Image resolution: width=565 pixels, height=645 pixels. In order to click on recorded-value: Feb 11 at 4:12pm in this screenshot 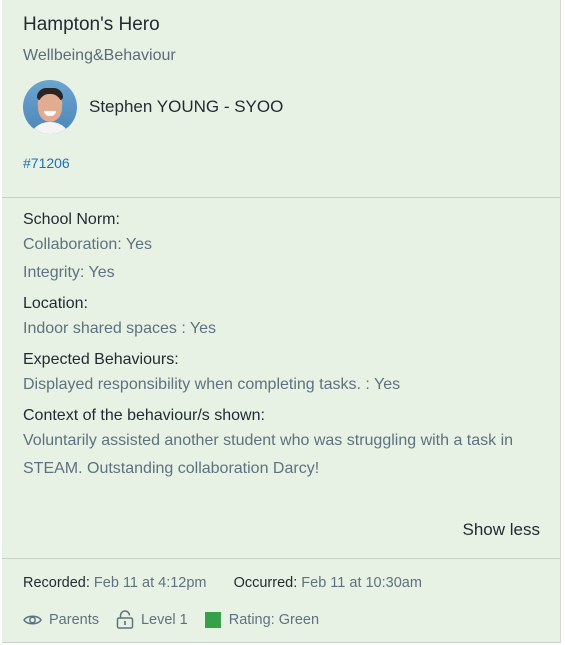, I will do `click(148, 583)`.